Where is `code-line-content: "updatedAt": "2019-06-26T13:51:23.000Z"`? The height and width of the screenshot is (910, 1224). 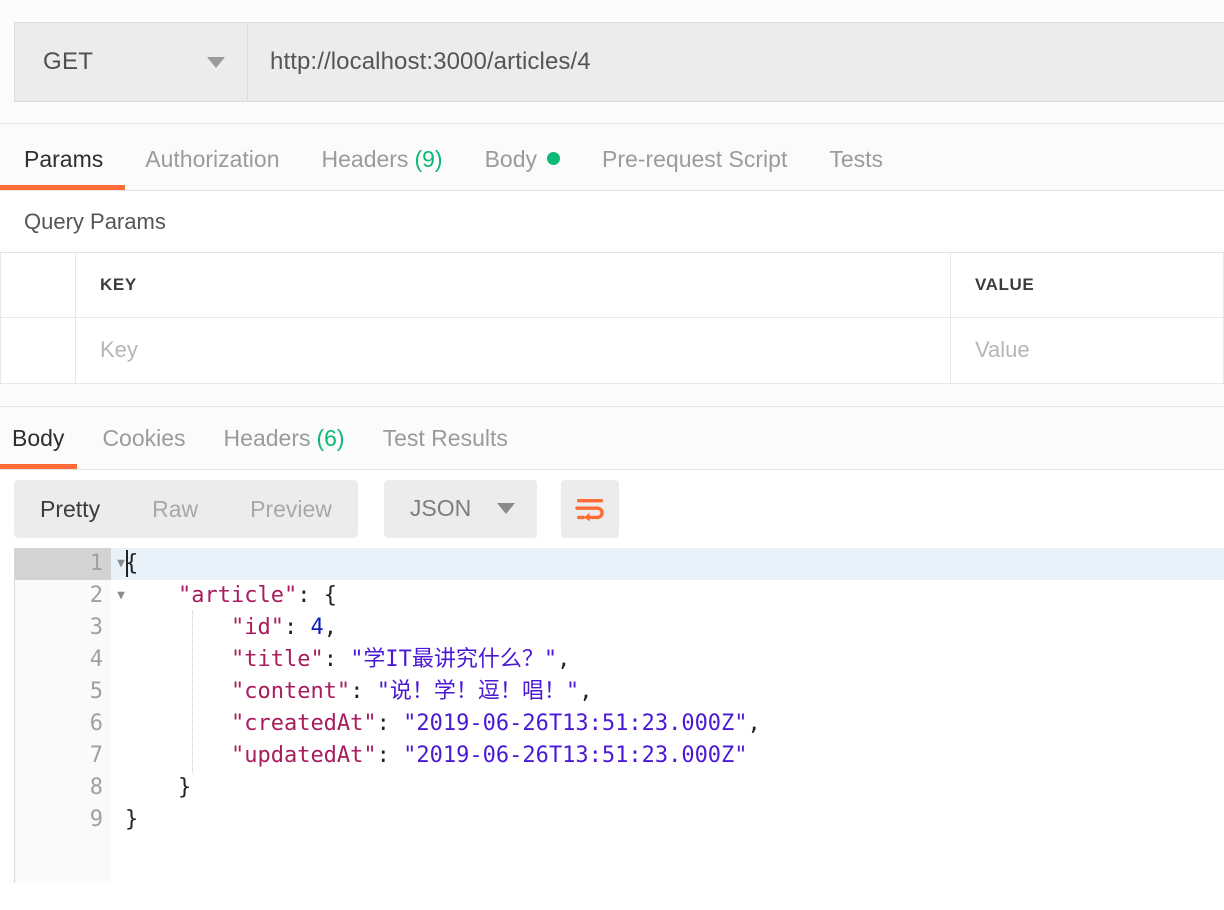 code-line-content: "updatedAt": "2019-06-26T13:51:23.000Z" is located at coordinates (667, 756).